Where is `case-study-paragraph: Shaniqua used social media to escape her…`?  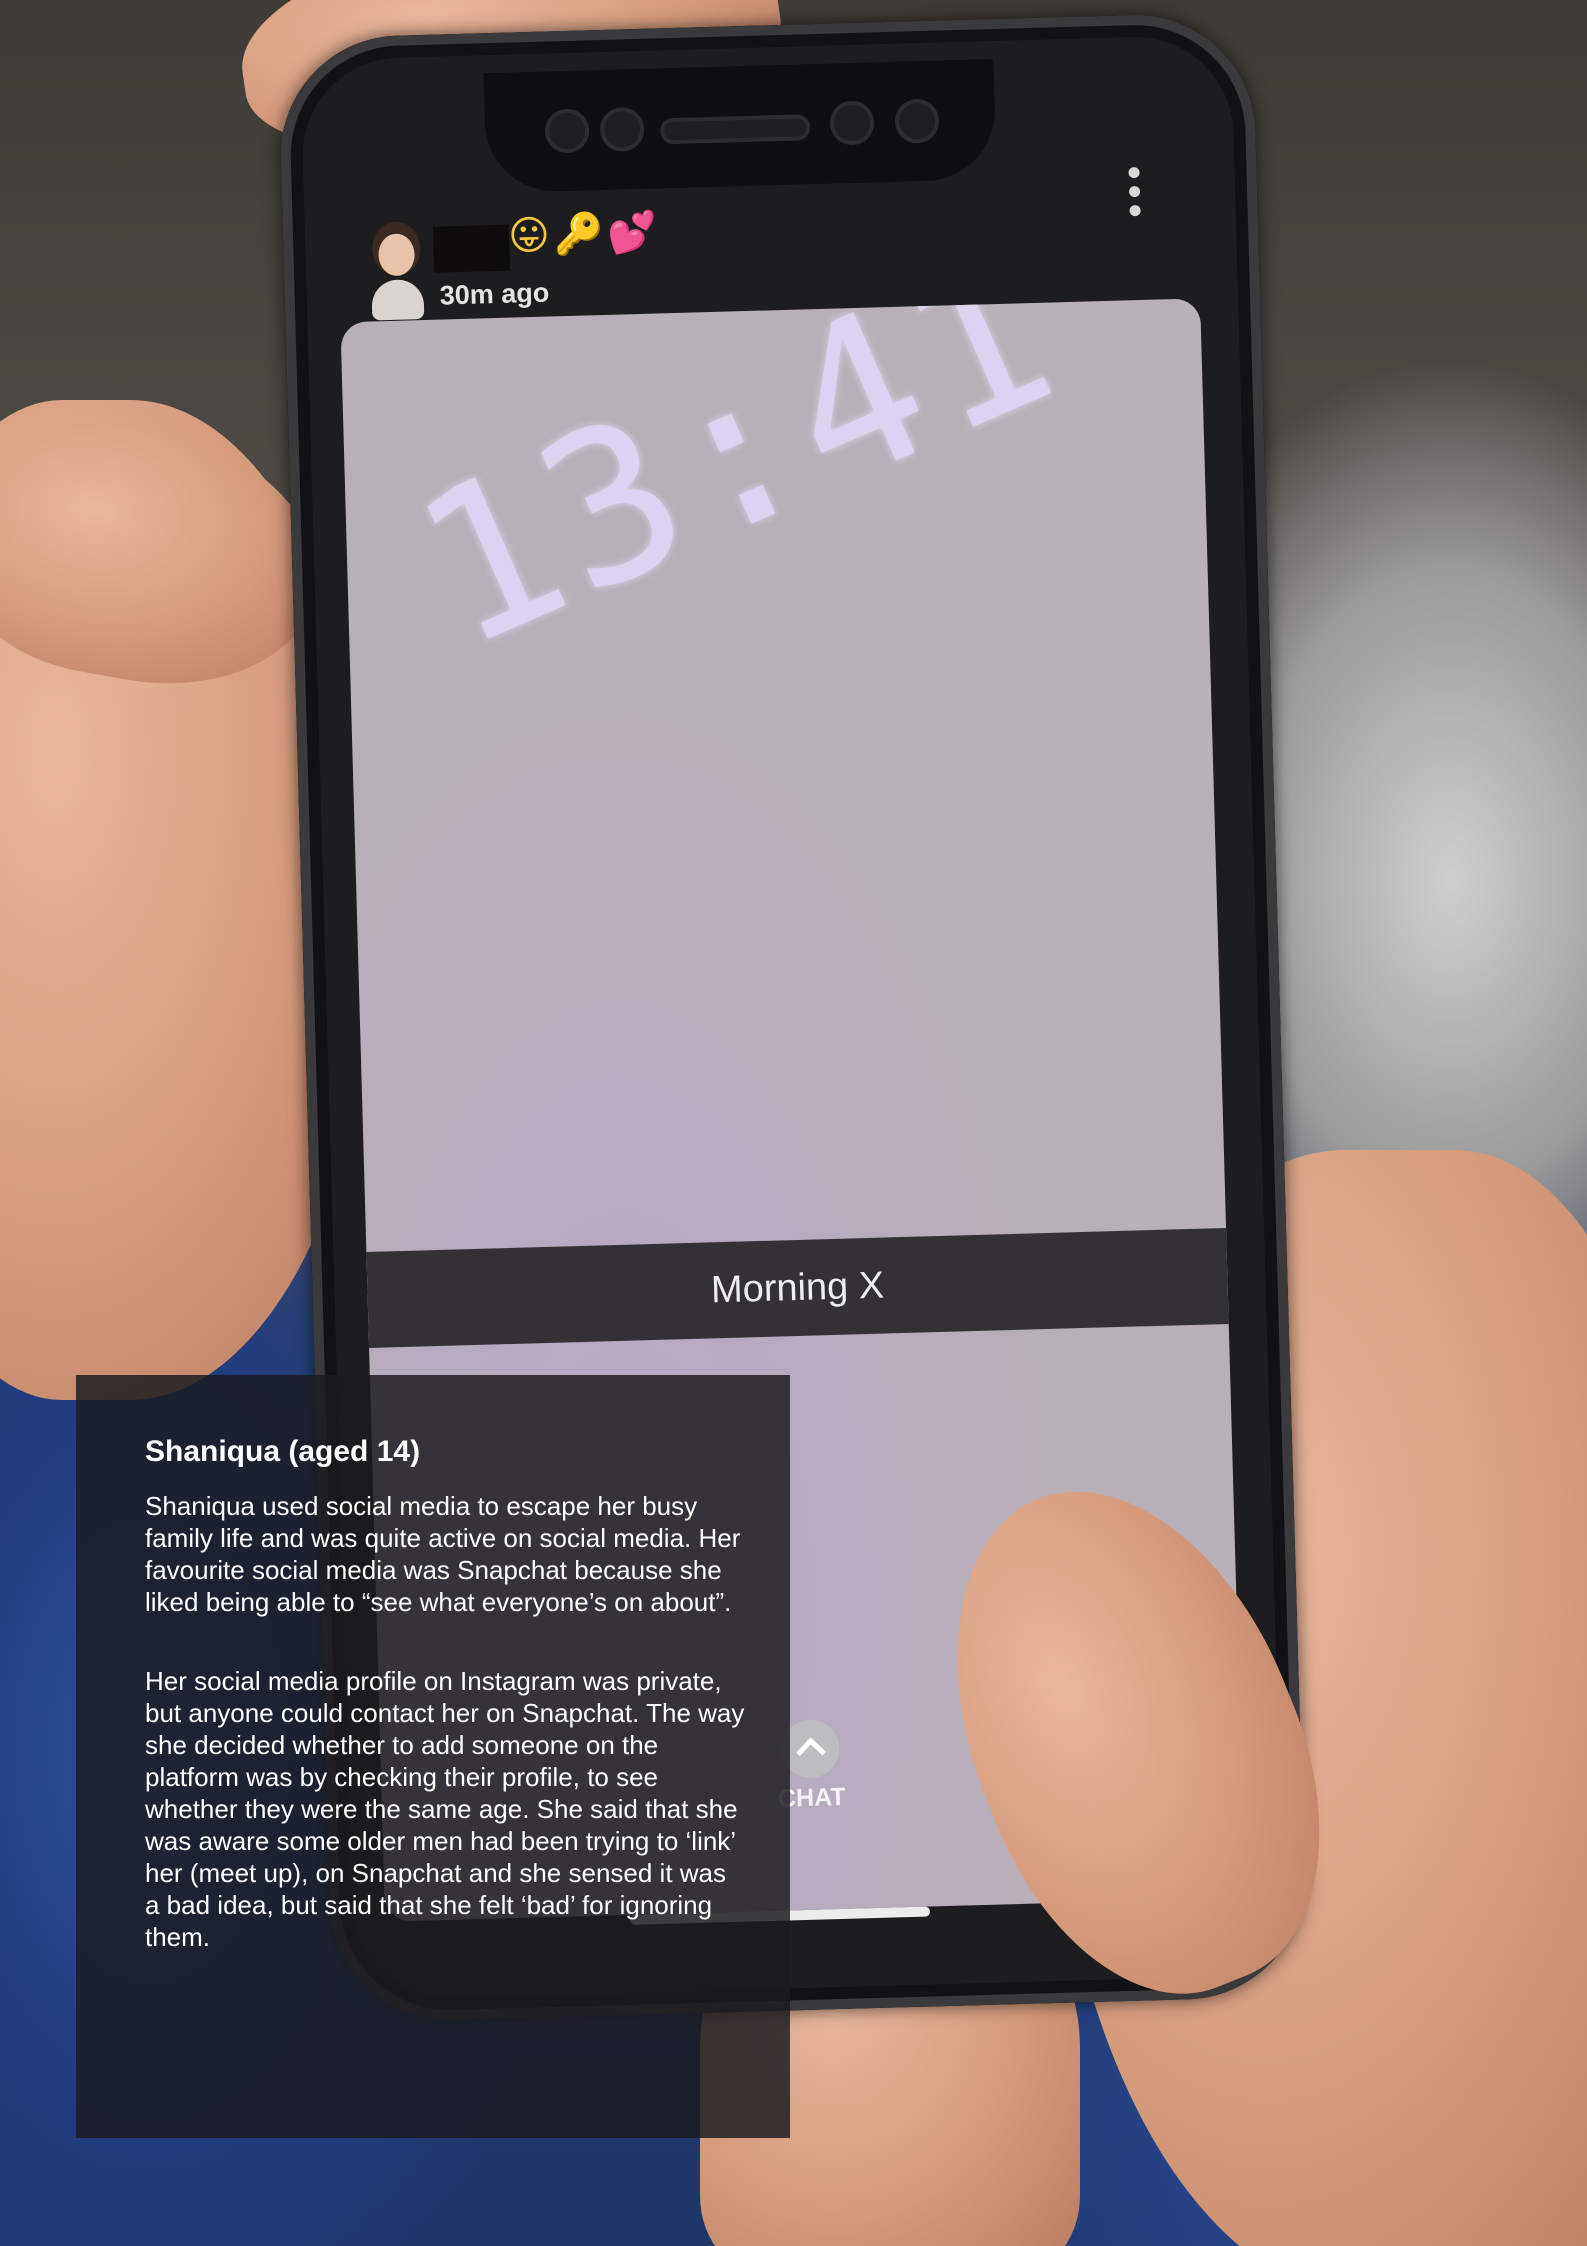
case-study-paragraph: Shaniqua used social media to escape her… is located at coordinates (443, 1554).